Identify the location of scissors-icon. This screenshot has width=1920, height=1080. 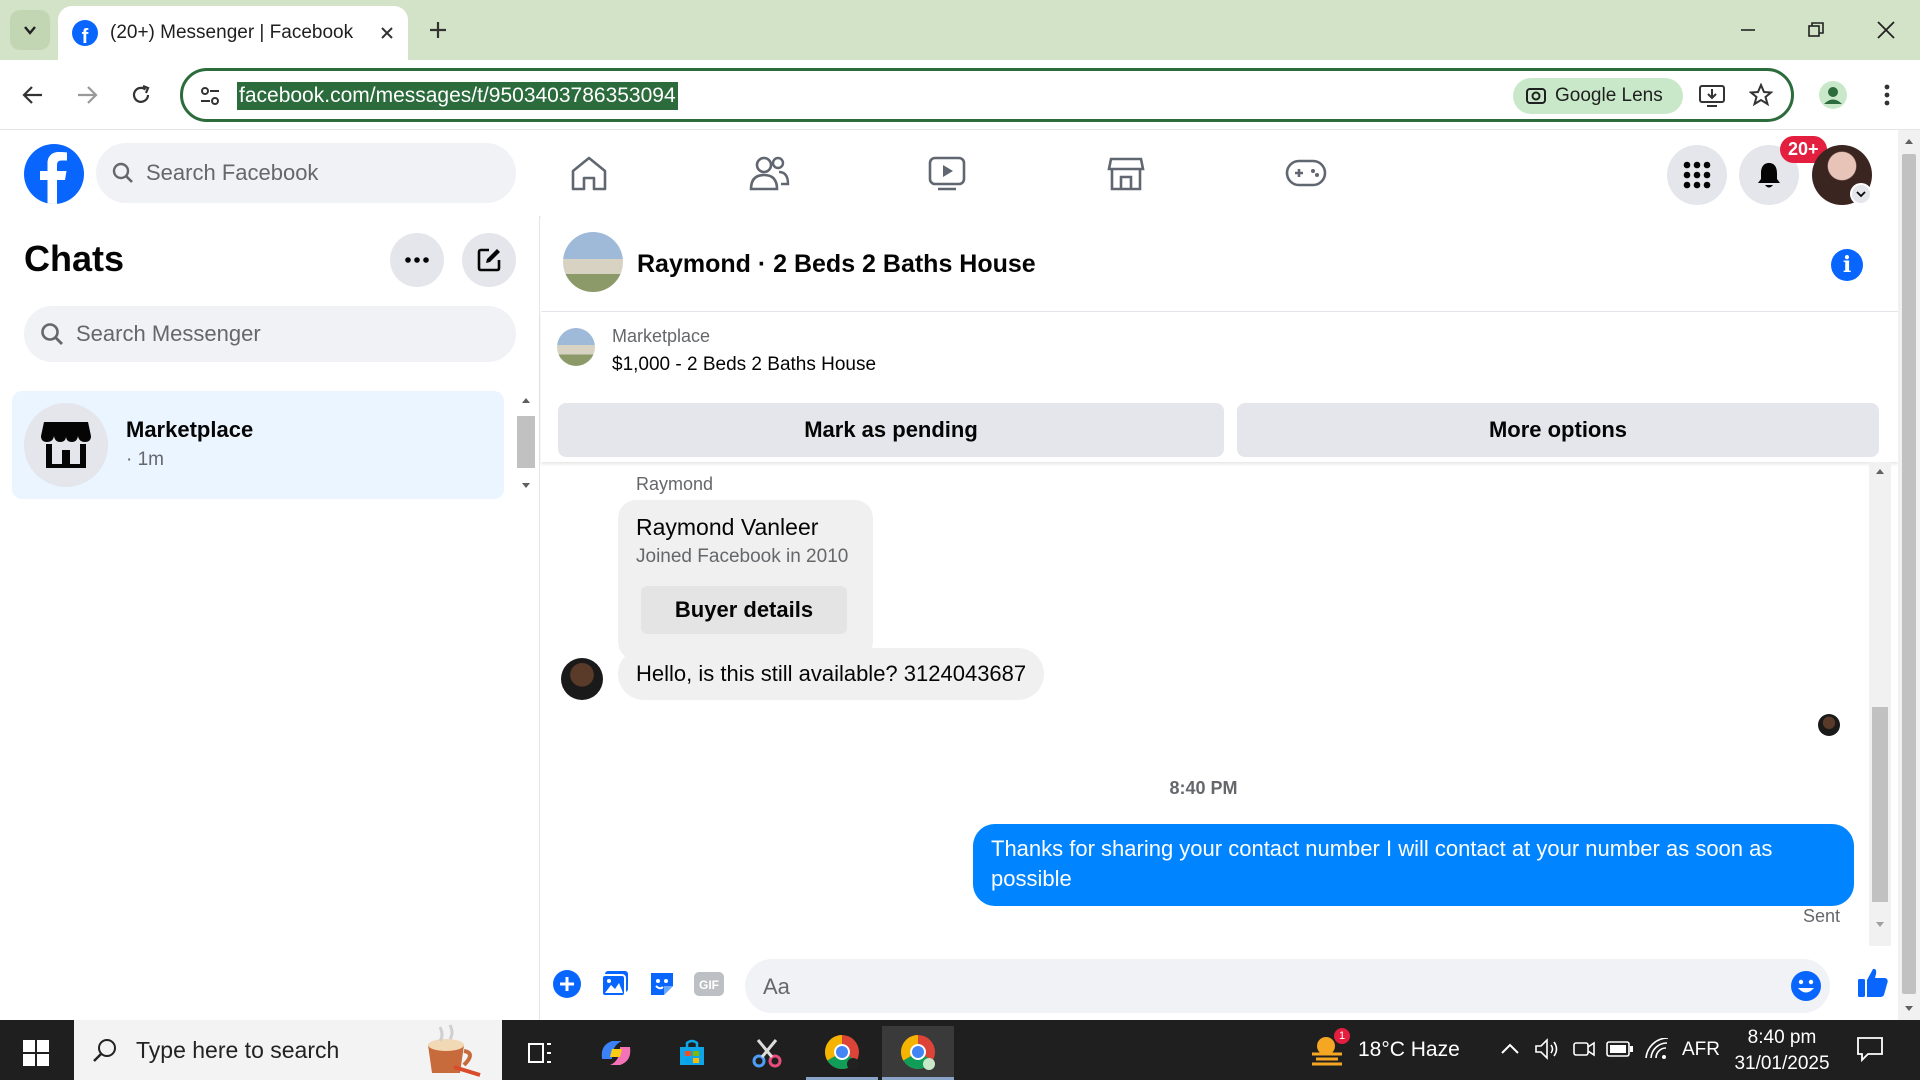
(767, 1053).